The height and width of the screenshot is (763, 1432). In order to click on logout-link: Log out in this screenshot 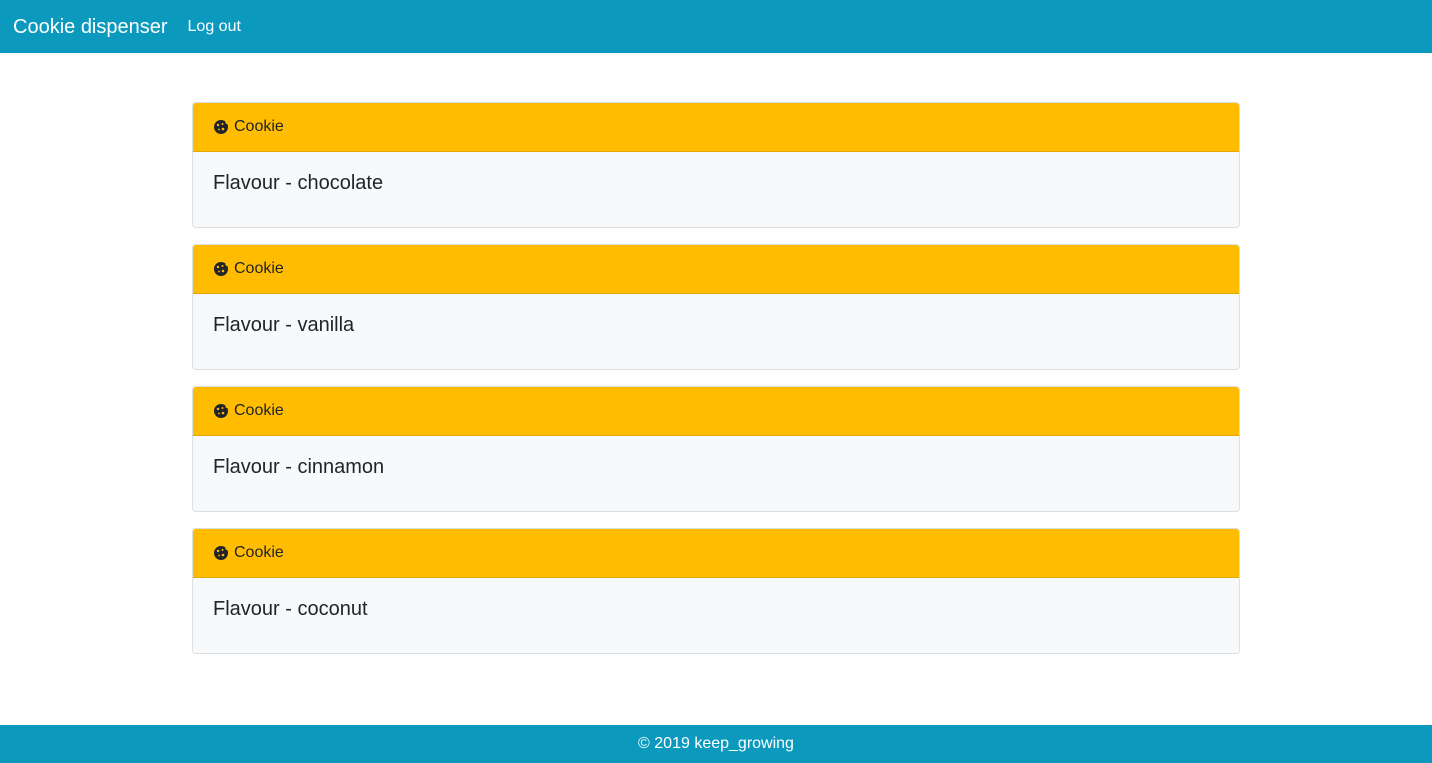, I will do `click(214, 26)`.